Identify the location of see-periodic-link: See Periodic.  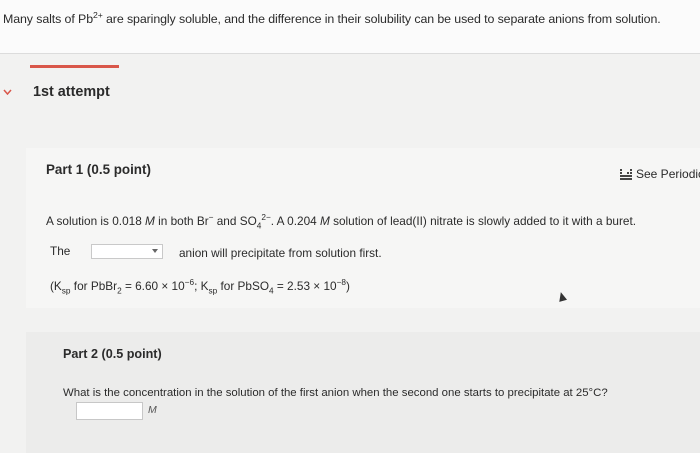
(660, 174).